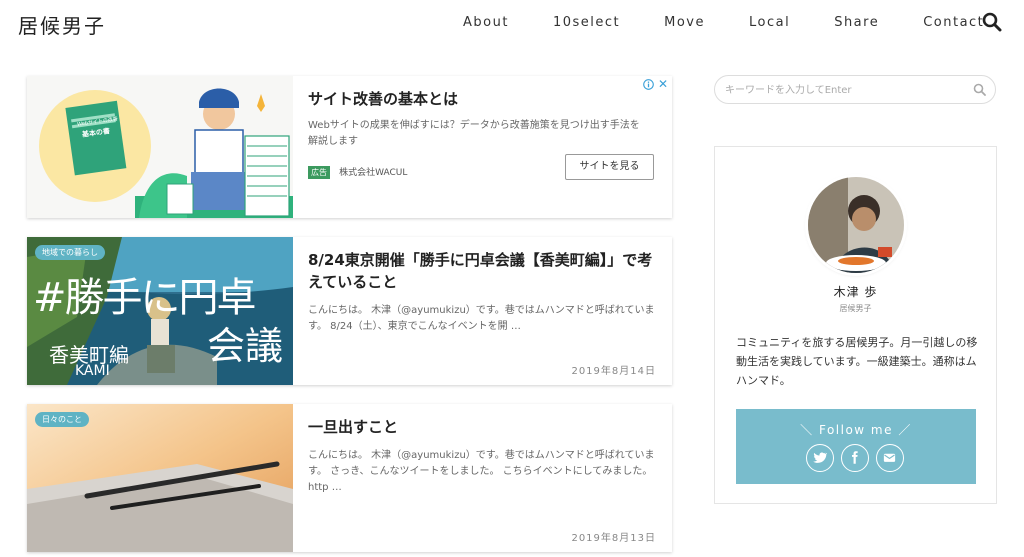 This screenshot has height=557, width=1024. I want to click on thumbnail-overlay-text: 会議, so click(245, 346).